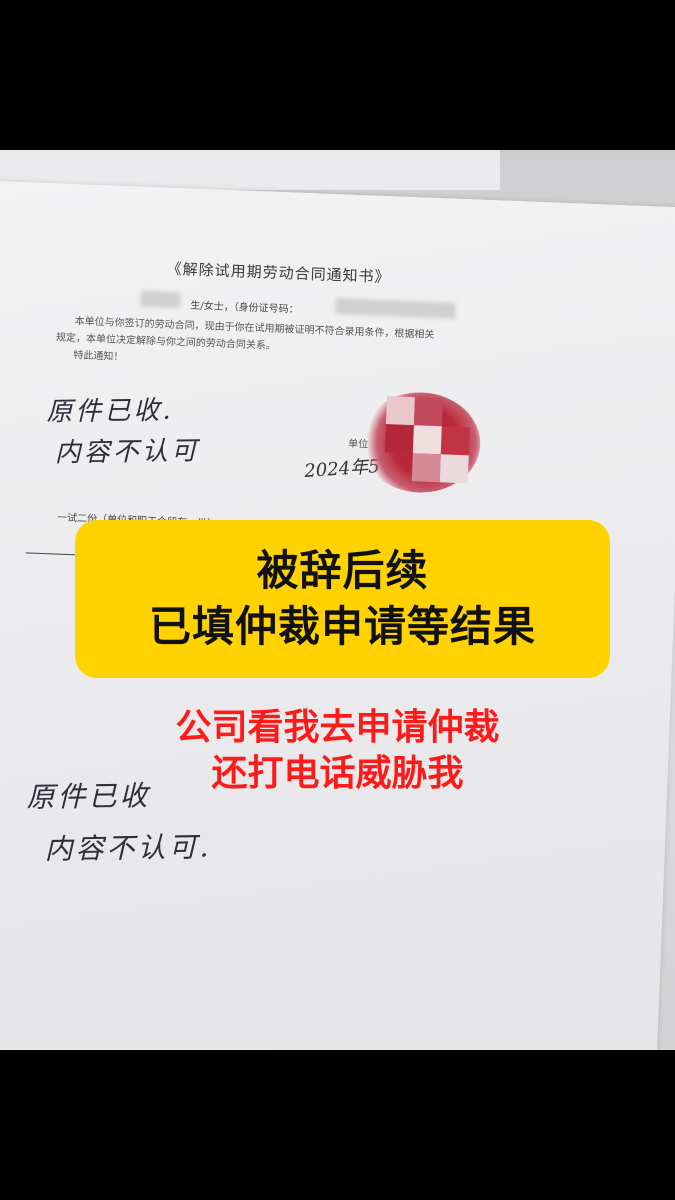 The height and width of the screenshot is (1200, 675). I want to click on body-line-3: 特此通知！, so click(98, 357).